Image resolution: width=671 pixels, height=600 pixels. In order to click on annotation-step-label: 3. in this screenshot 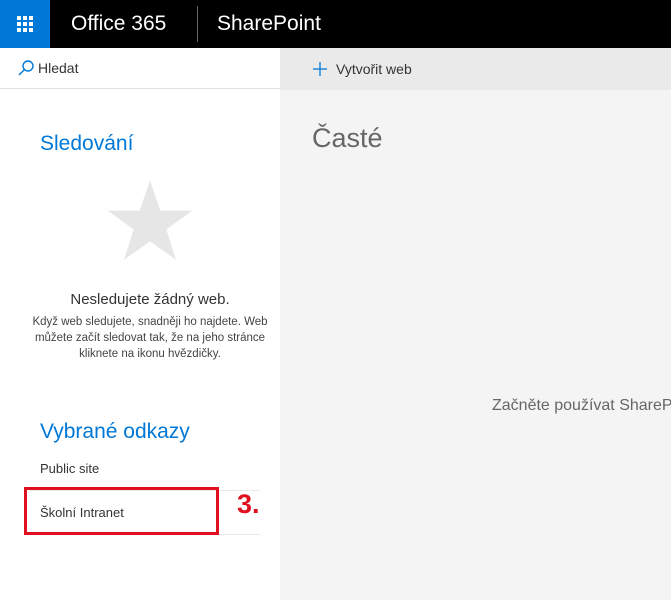, I will do `click(248, 504)`.